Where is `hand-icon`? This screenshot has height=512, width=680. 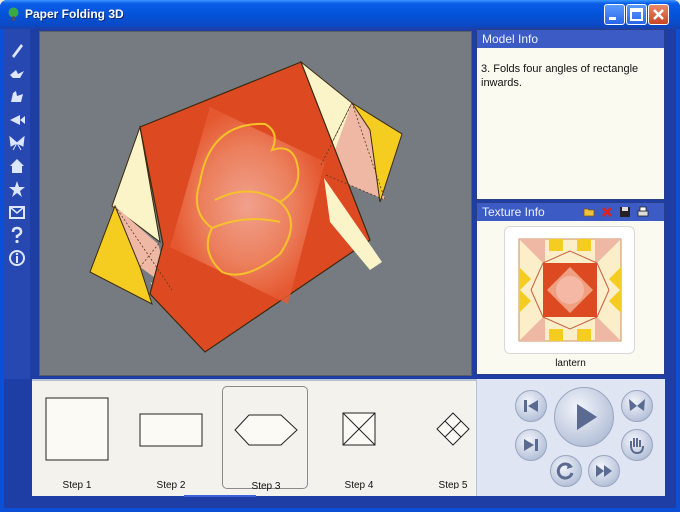 hand-icon is located at coordinates (637, 446).